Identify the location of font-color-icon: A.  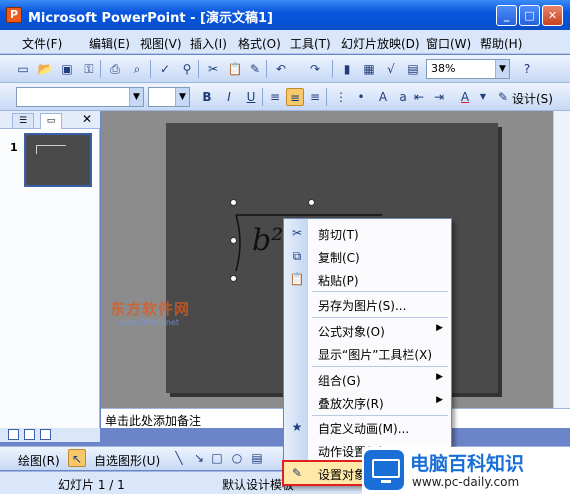
(465, 97).